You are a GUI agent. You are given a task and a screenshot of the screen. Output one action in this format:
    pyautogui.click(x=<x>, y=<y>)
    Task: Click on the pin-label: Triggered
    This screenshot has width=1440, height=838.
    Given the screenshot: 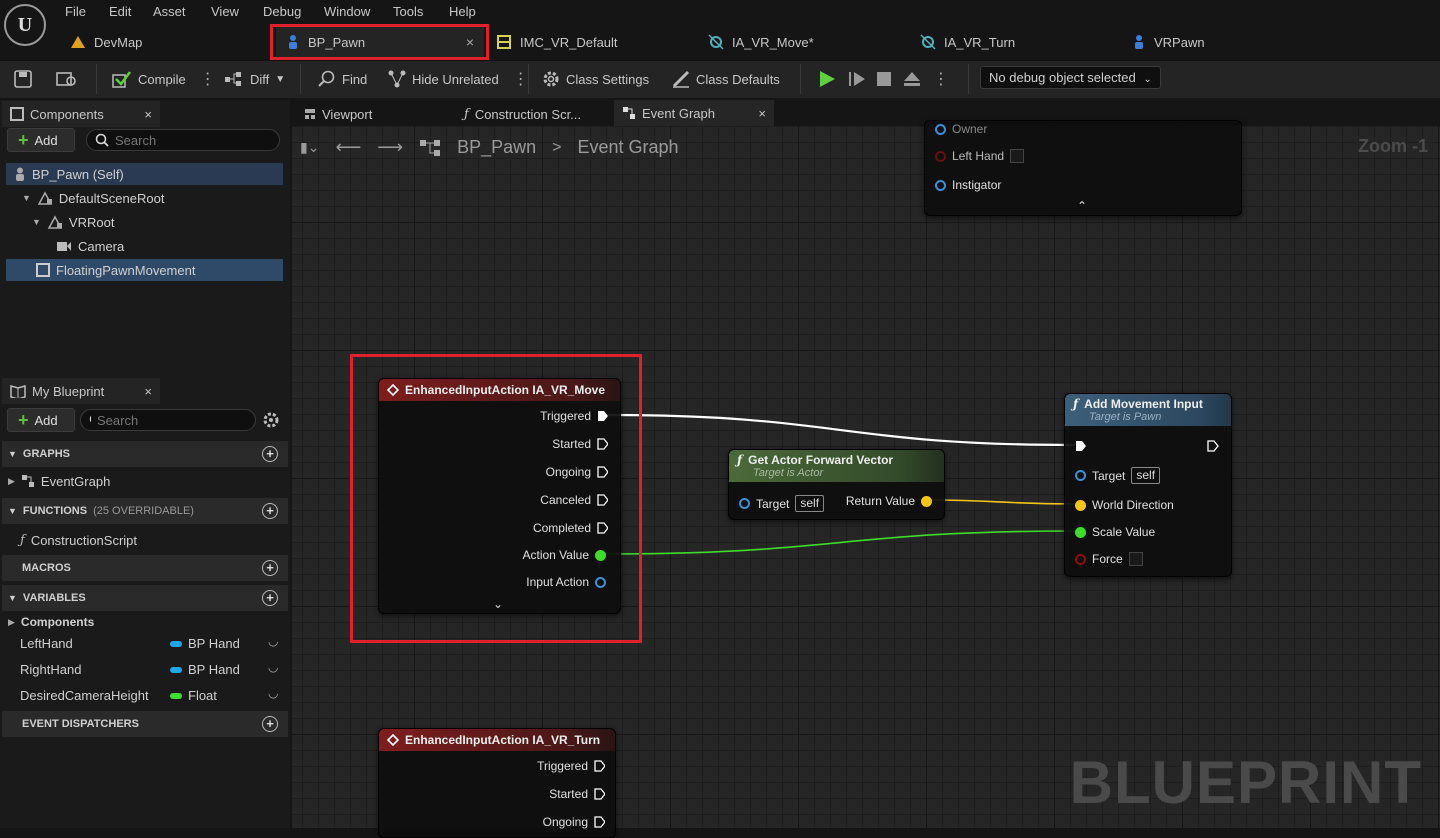 What is the action you would take?
    pyautogui.click(x=562, y=766)
    